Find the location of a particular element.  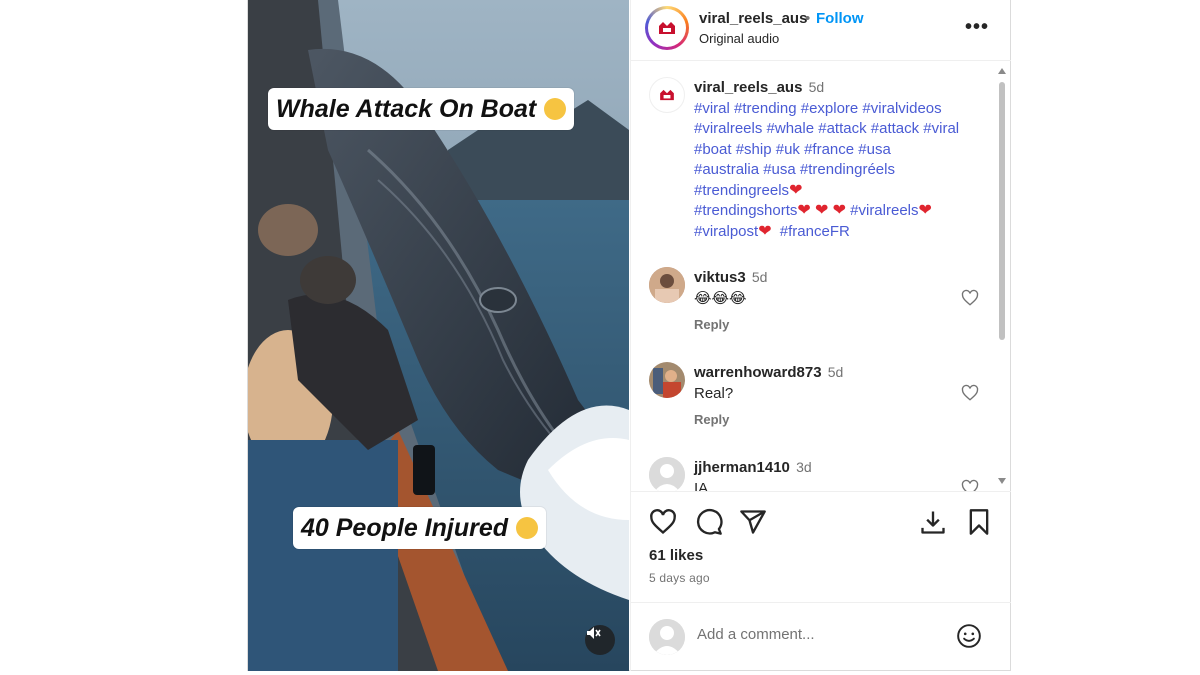

more-options-icon: ••• is located at coordinates (977, 27).